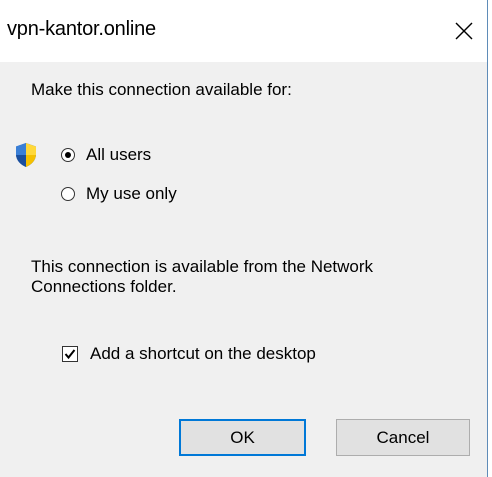 Image resolution: width=492 pixels, height=477 pixels. Describe the element at coordinates (161, 89) in the screenshot. I see `availability-prompt: Make this connection available for:` at that location.